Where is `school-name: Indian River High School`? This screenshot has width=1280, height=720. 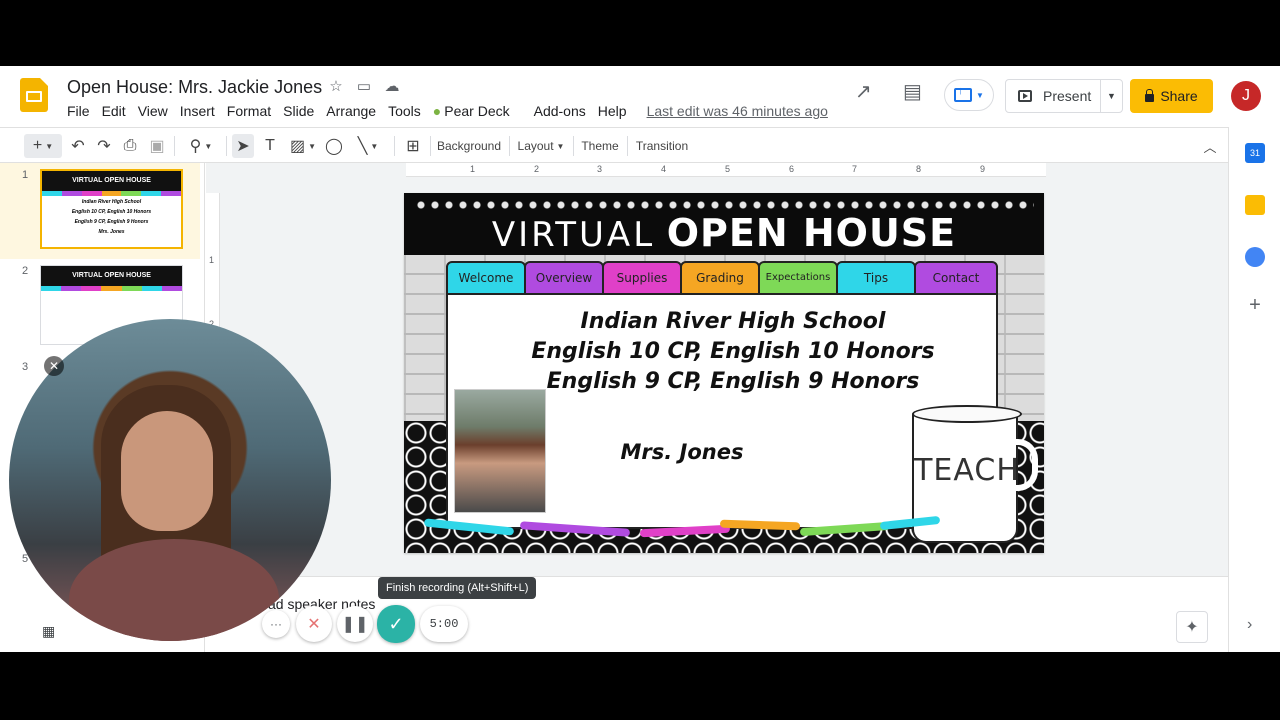
school-name: Indian River High School is located at coordinates (733, 321).